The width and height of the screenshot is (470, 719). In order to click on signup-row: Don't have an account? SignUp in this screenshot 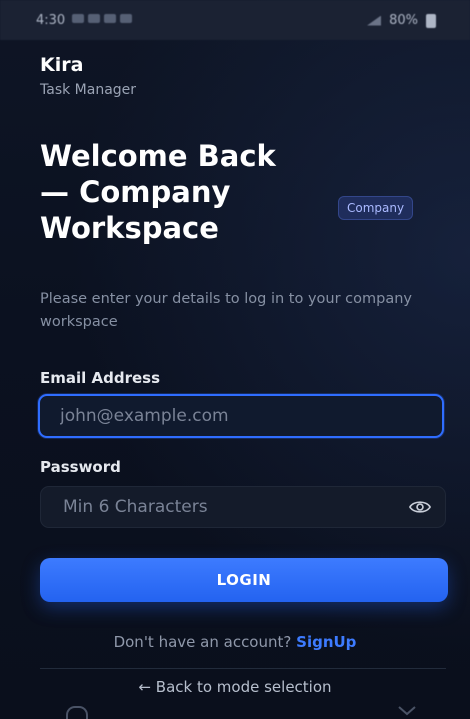, I will do `click(235, 642)`.